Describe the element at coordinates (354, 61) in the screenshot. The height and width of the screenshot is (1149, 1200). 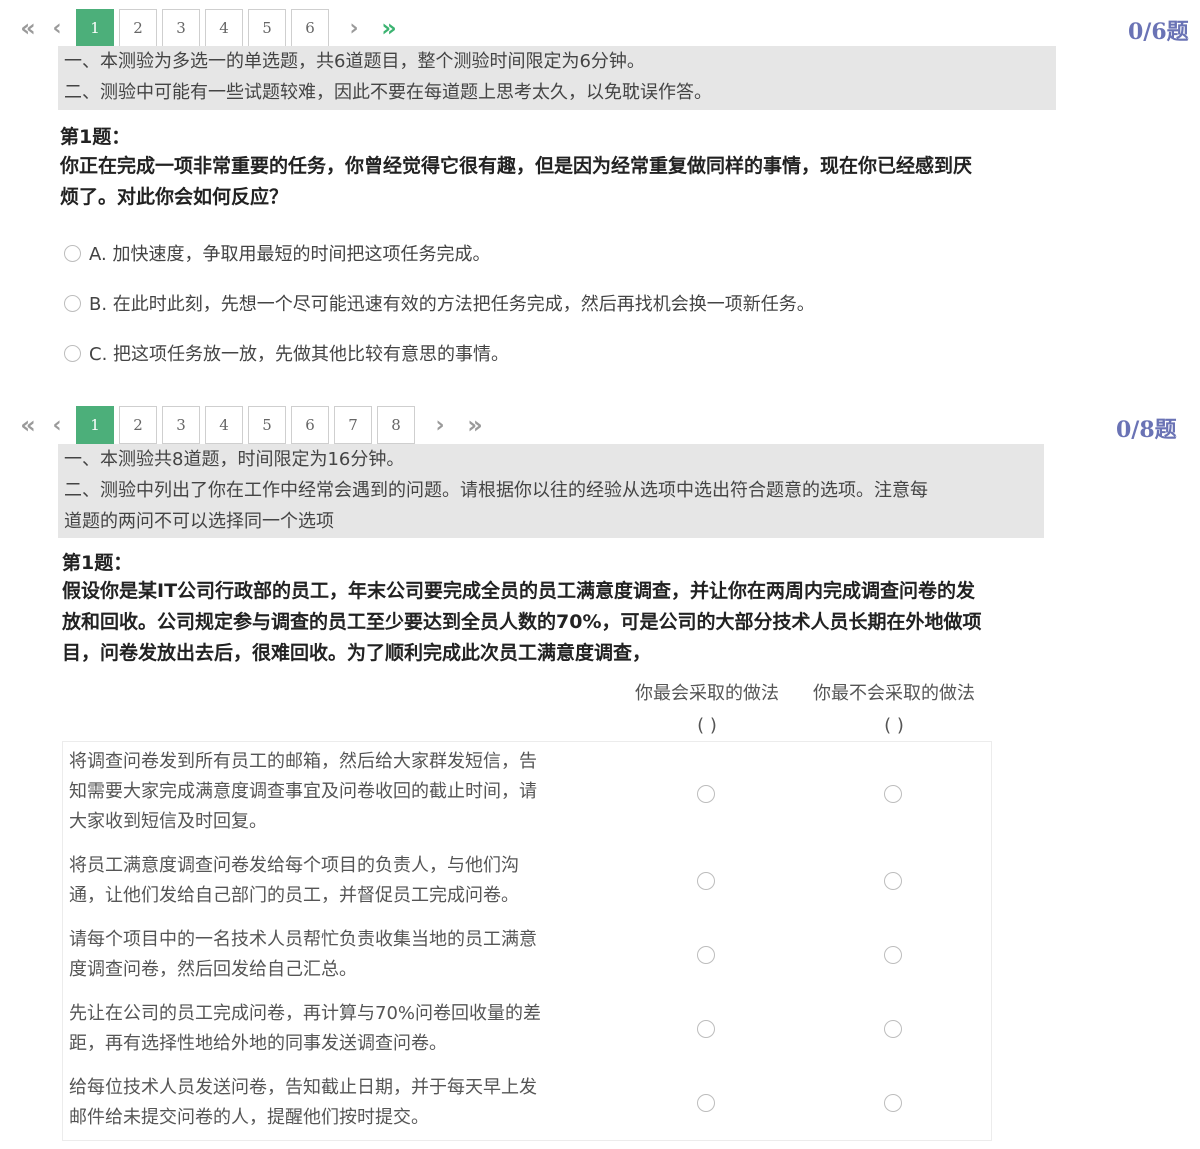
I see `instruction-line: 一、本测验为多选一的单选题，共6道题目，整个测验时间限定为6分钟。` at that location.